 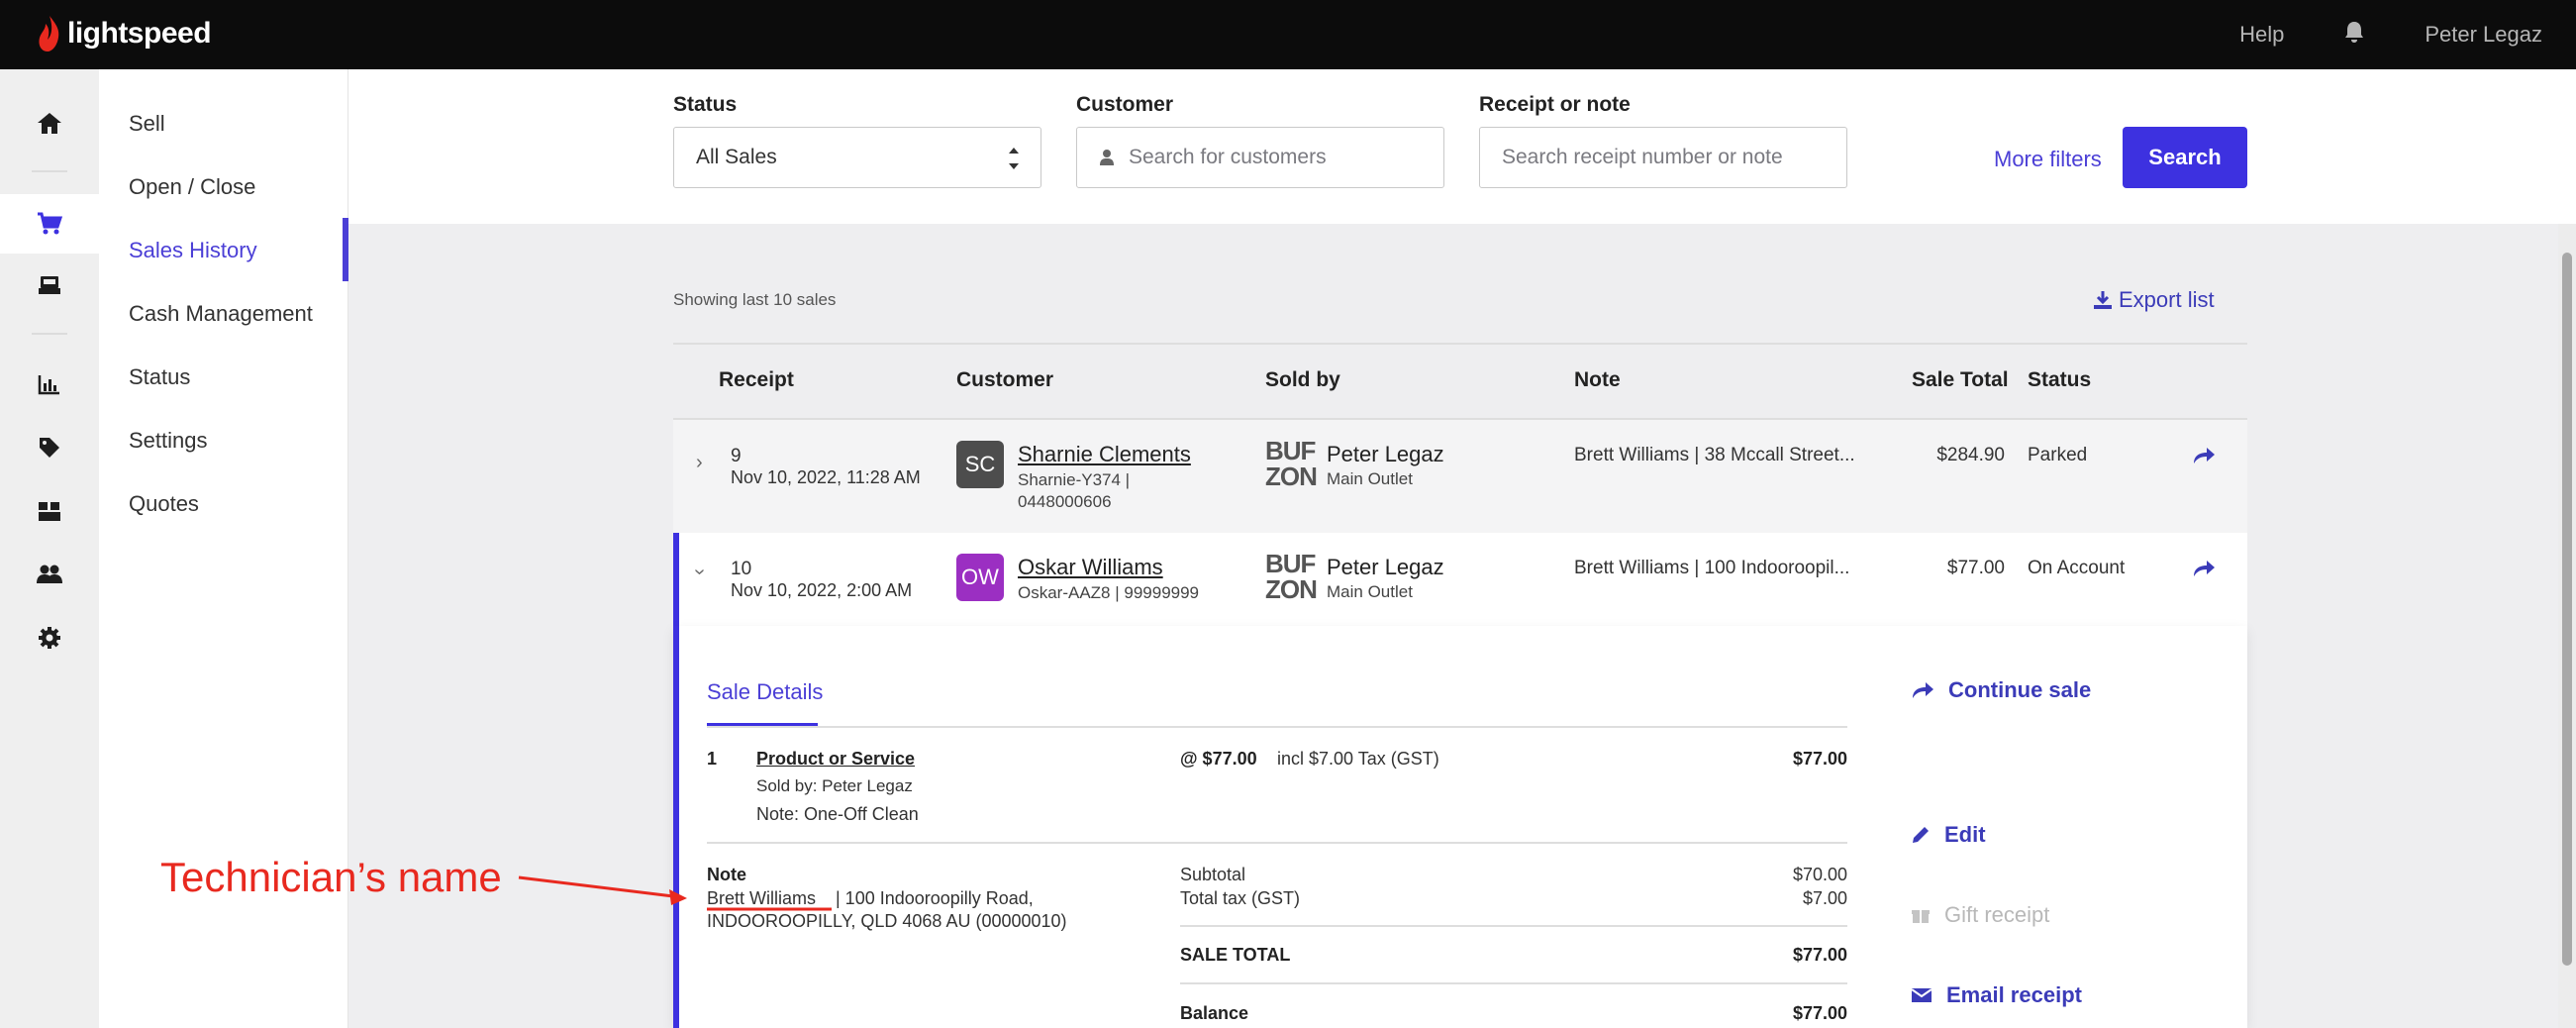 What do you see at coordinates (675, 893) in the screenshot?
I see `annotation-arrow` at bounding box center [675, 893].